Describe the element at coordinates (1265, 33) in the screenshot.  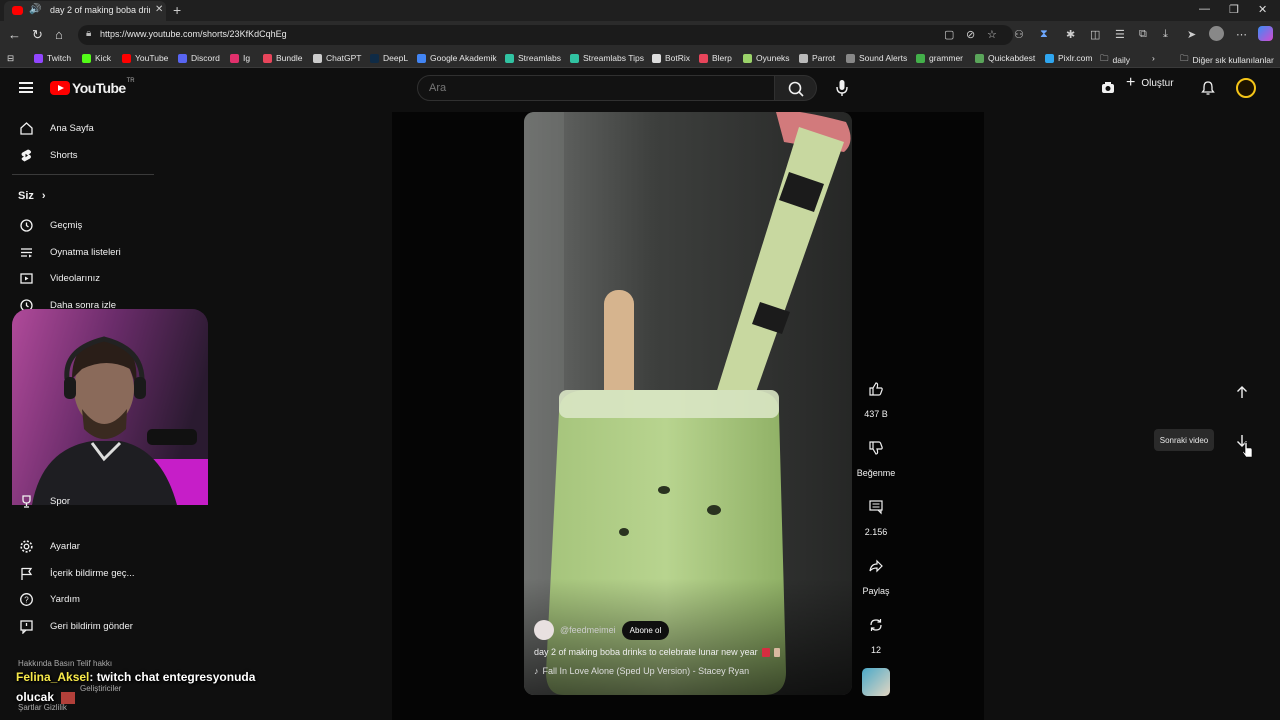
I see `copilot-icon` at that location.